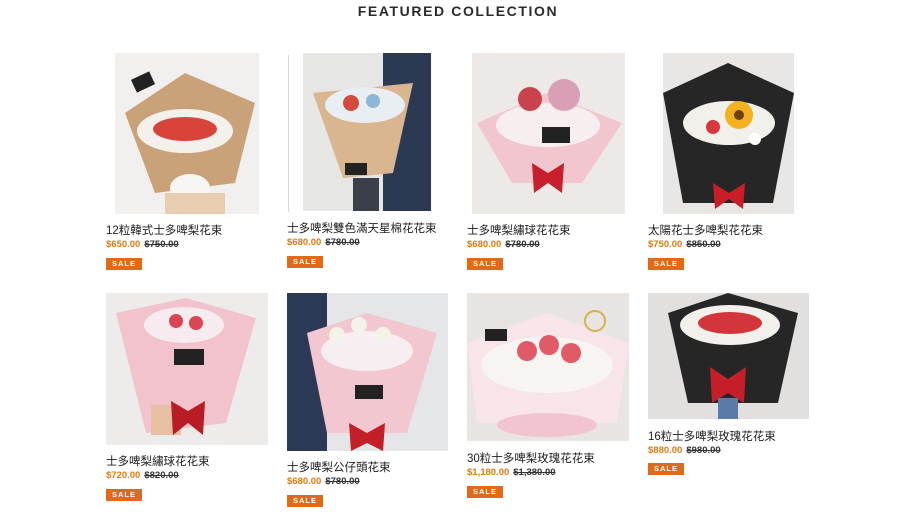 The height and width of the screenshot is (520, 920). I want to click on sale-price: $750.00, so click(665, 244).